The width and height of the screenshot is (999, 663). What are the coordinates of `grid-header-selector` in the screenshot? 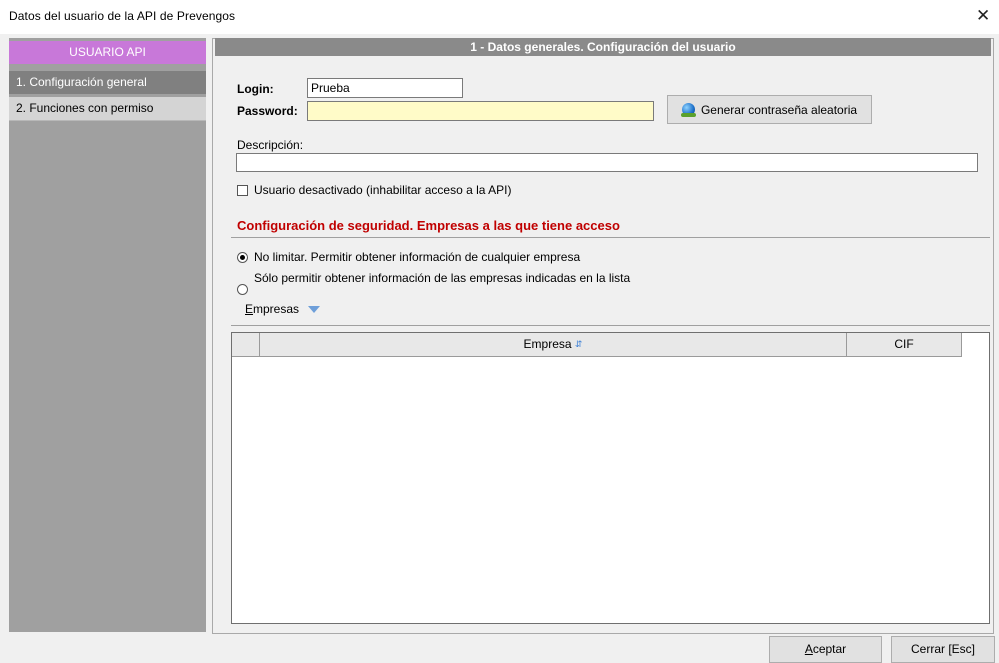 It's located at (246, 345).